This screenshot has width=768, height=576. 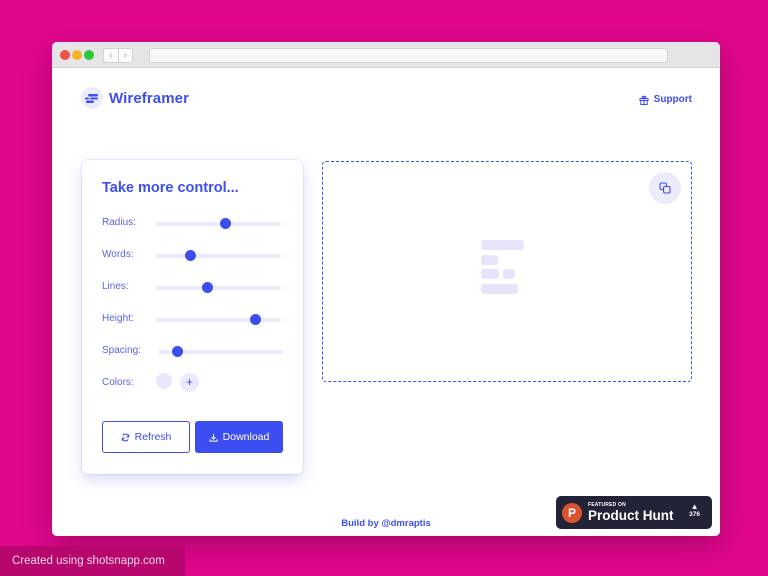 I want to click on refresh-button: Refresh, so click(x=146, y=437).